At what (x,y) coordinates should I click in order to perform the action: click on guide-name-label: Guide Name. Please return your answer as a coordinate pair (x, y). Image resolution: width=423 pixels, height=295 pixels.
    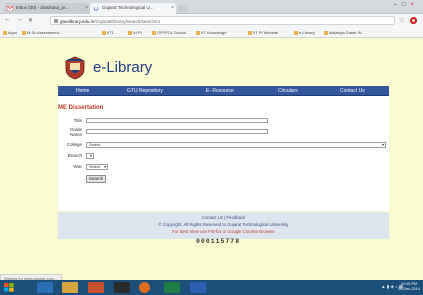
    Looking at the image, I should click on (75, 132).